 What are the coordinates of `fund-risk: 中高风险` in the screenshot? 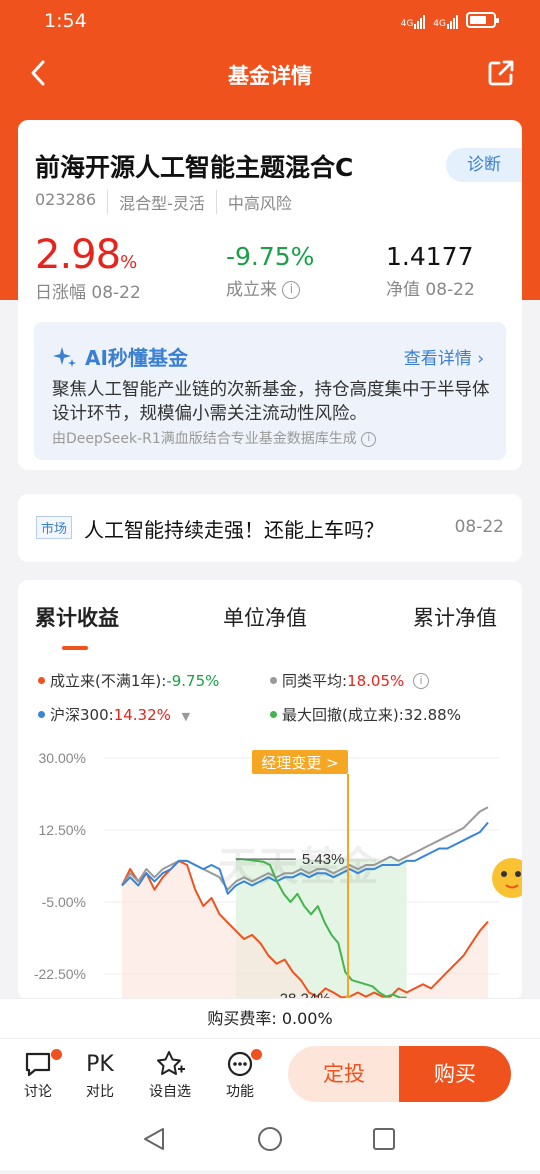 It's located at (259, 202).